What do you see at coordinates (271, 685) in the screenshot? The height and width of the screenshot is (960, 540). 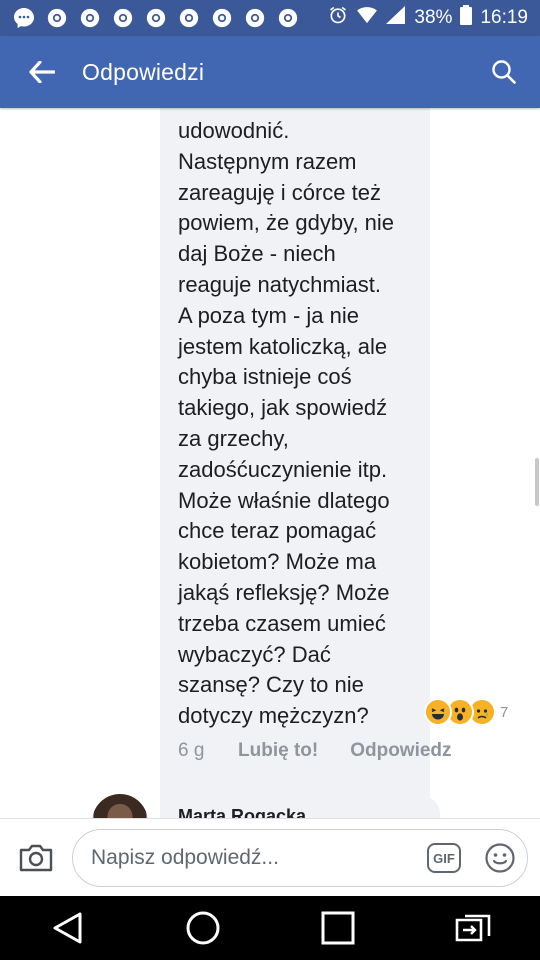 I see `comment-line: szansę? Czy to nie` at bounding box center [271, 685].